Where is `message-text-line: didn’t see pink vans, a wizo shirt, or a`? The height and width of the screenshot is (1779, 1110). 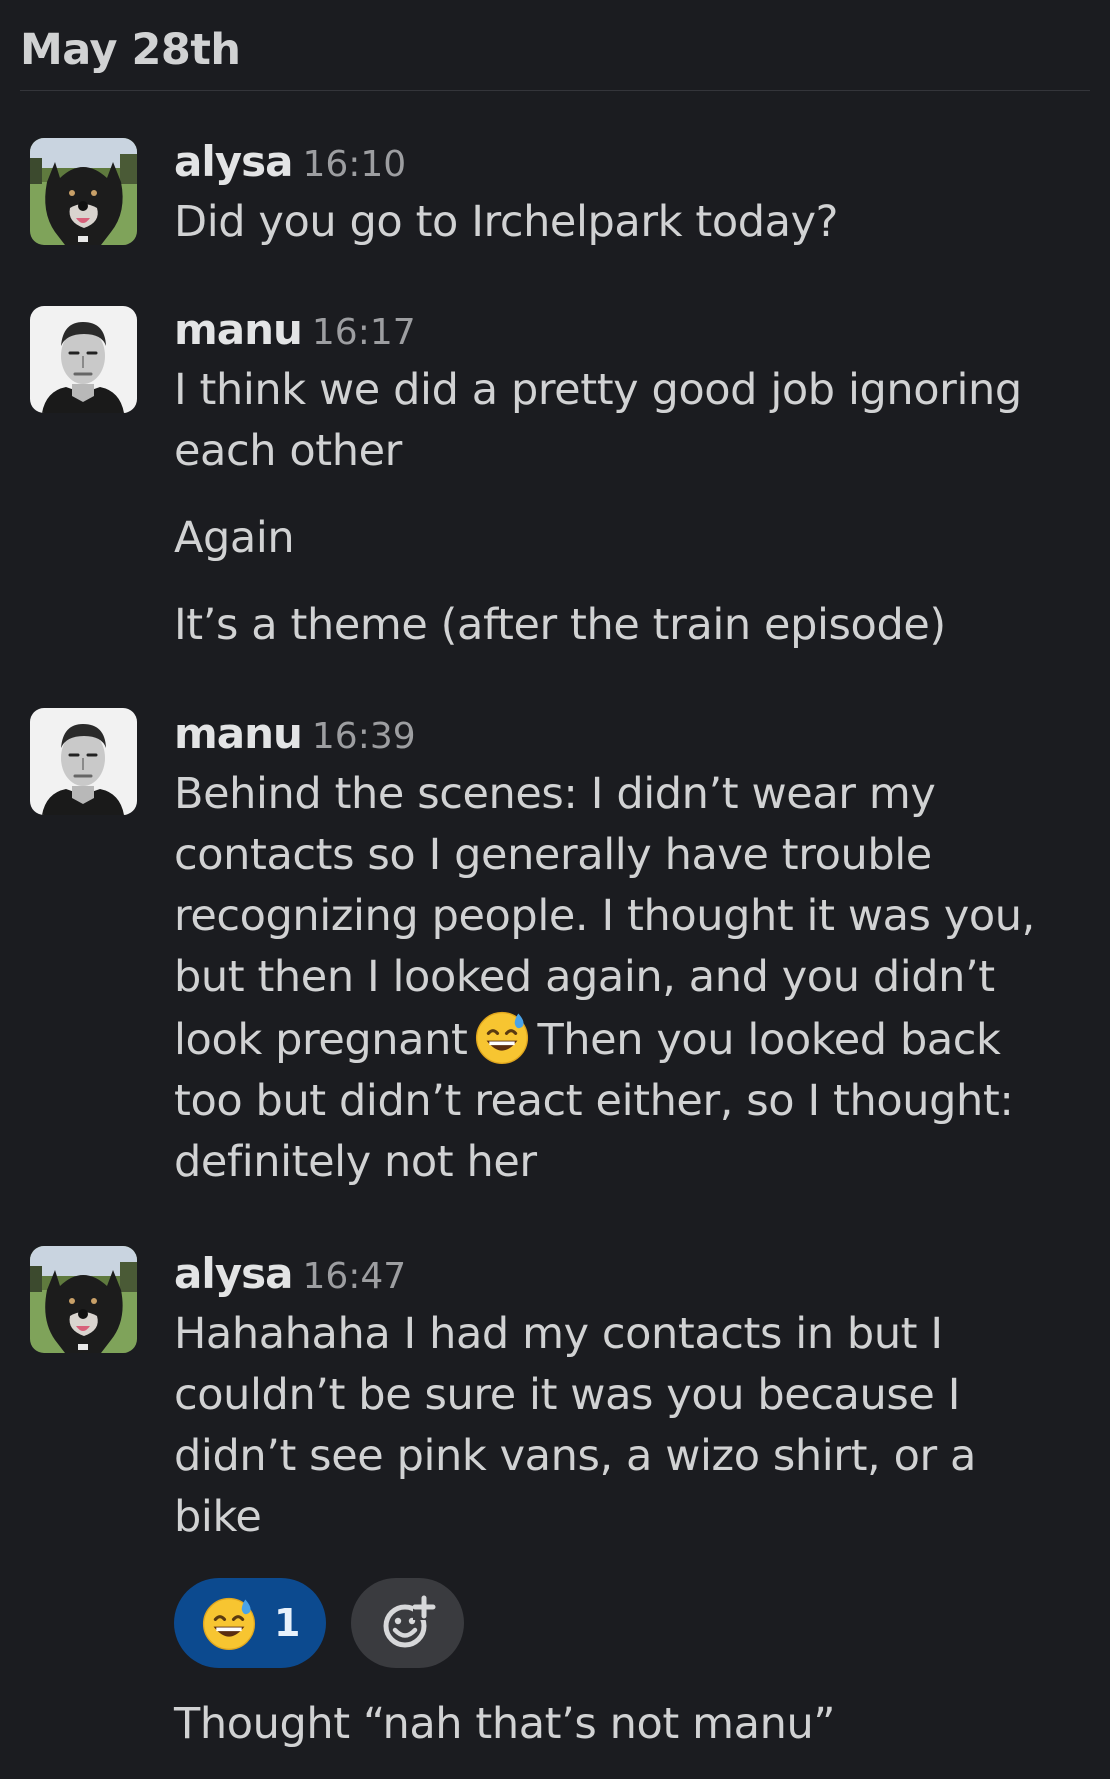 message-text-line: didn’t see pink vans, a wizo shirt, or a is located at coordinates (575, 1456).